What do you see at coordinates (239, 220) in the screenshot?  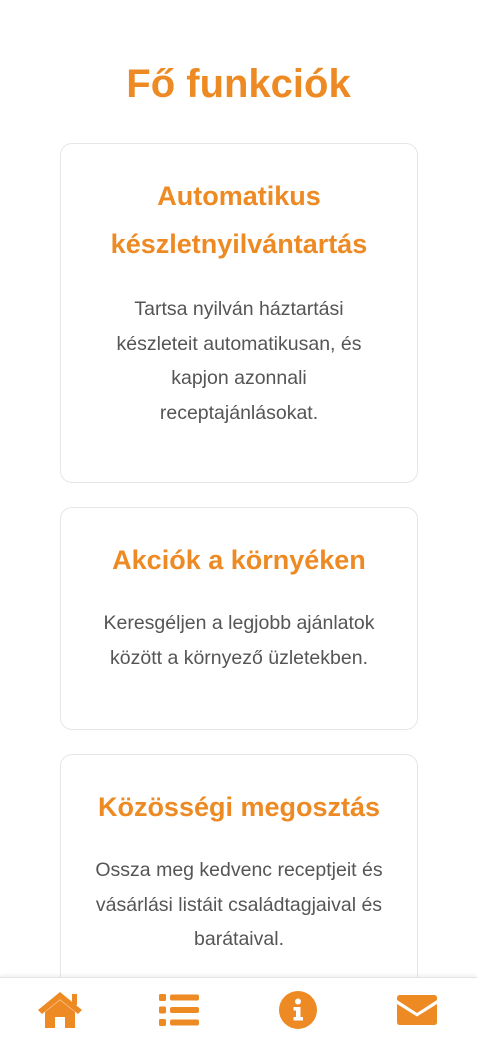 I see `feature-title: Automatikus készletnyilvántartás` at bounding box center [239, 220].